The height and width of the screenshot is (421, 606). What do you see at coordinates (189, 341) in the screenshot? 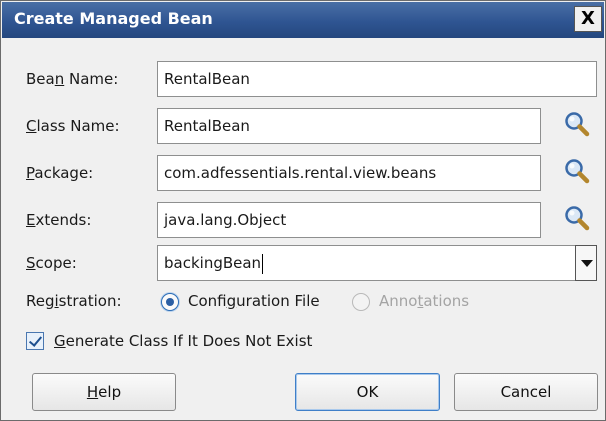
I see `label-text: enerate Class If It Does Not Exist` at bounding box center [189, 341].